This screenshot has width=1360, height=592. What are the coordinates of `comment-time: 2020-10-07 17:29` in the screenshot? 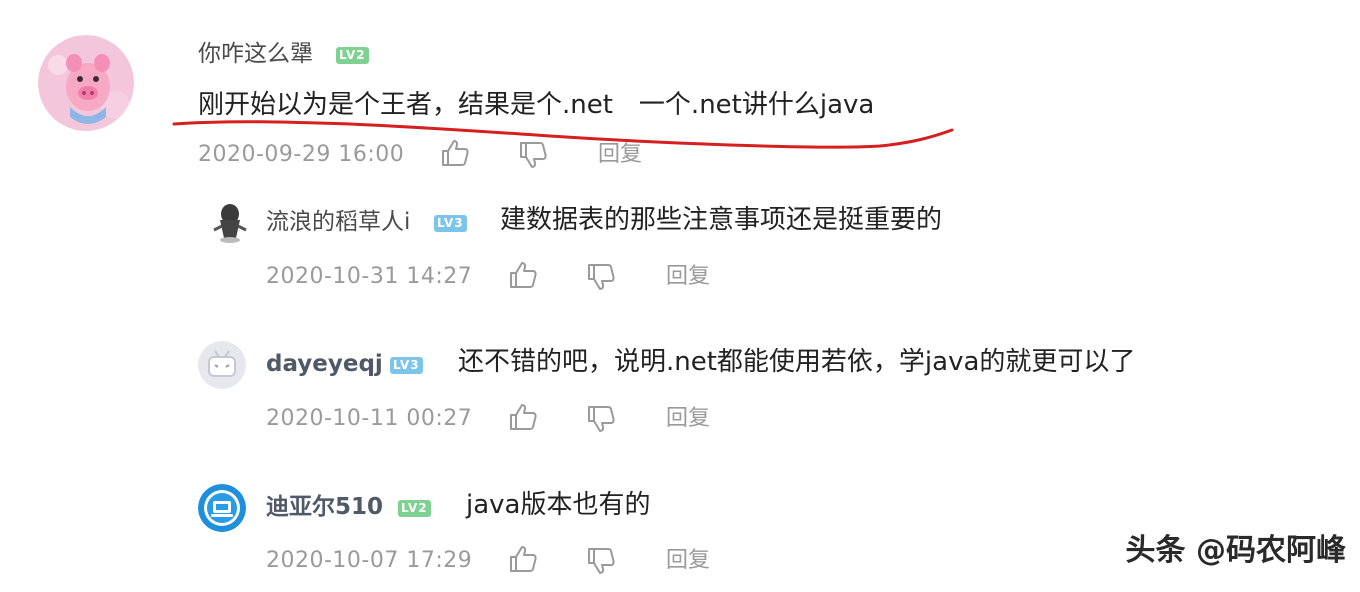 It's located at (369, 560).